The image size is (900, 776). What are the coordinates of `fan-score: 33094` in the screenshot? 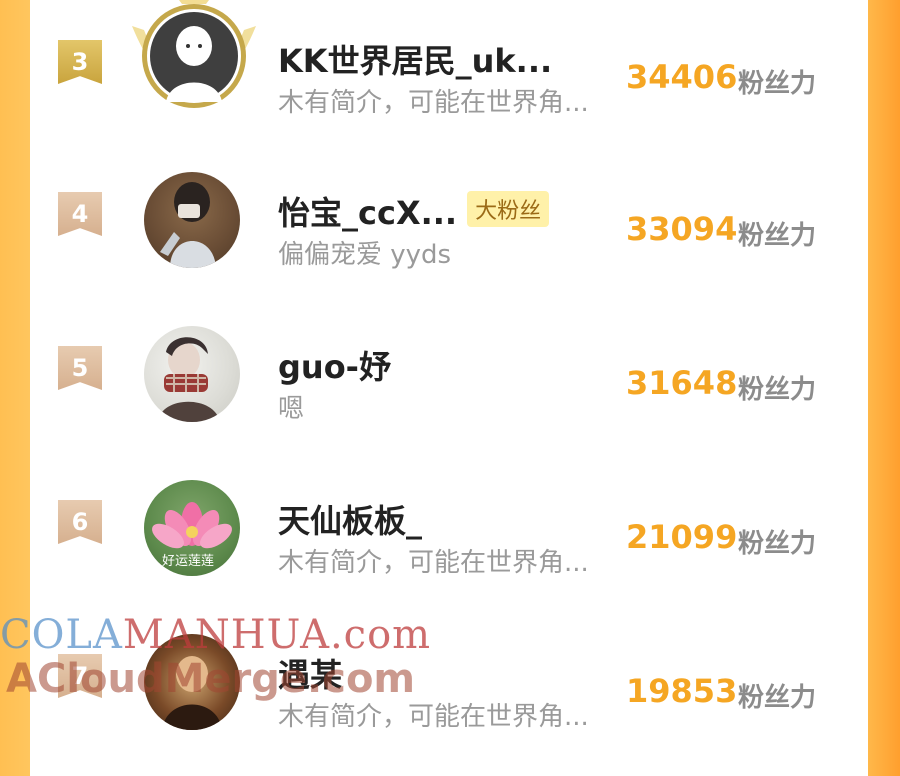 It's located at (682, 229).